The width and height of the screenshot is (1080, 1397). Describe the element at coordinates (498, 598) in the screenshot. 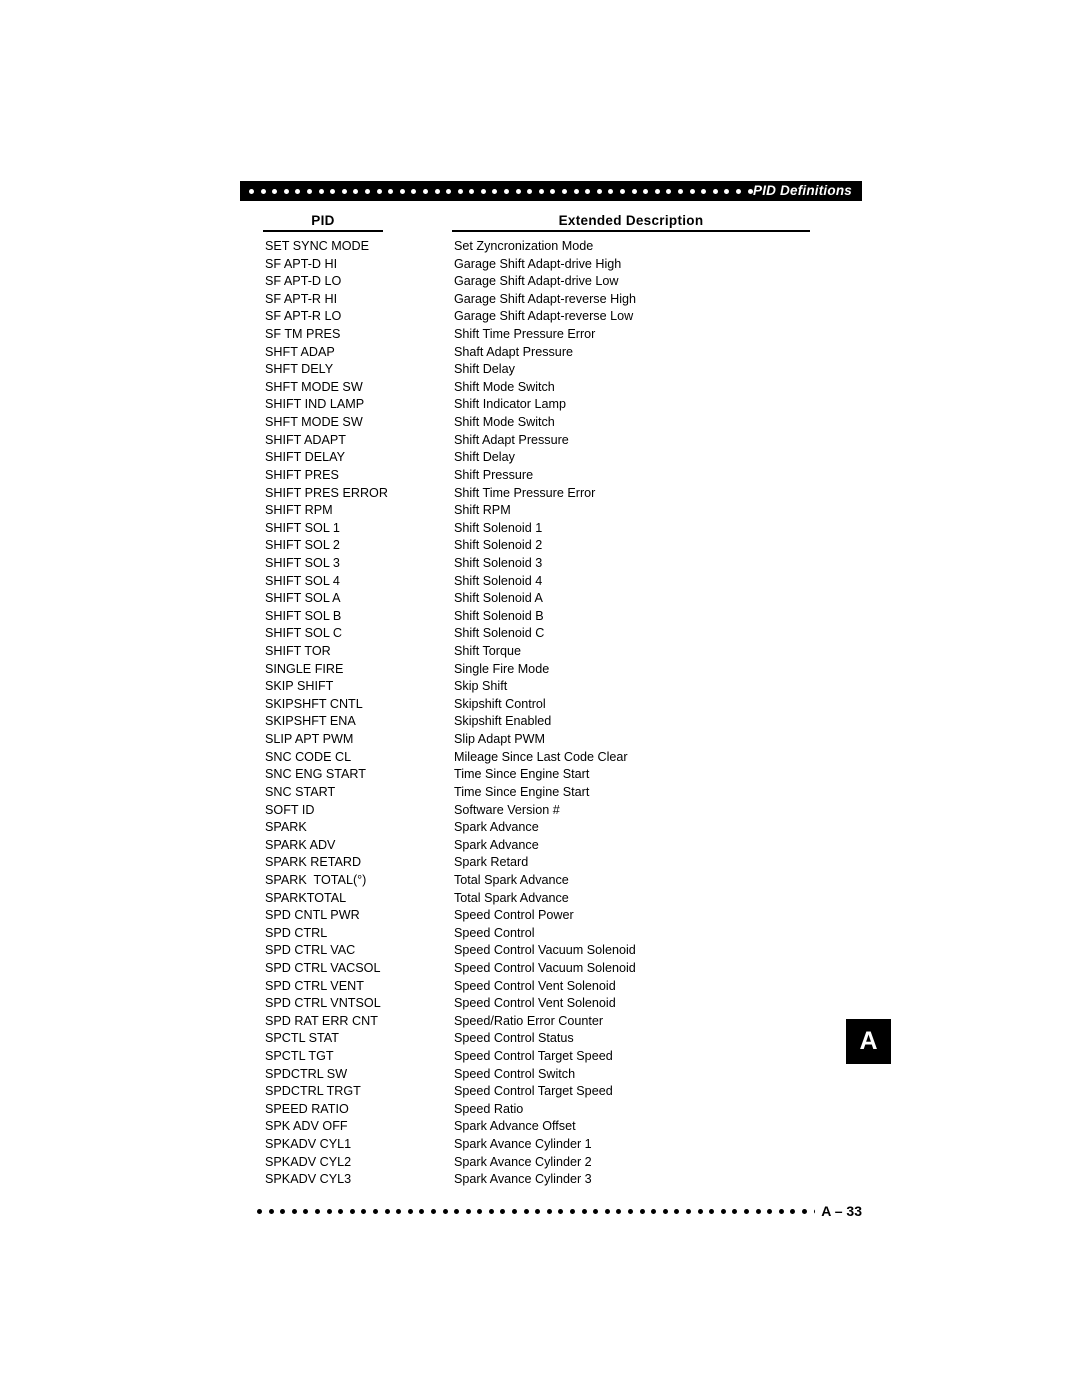

I see `pid-description-cell: Shift Solenoid A` at that location.